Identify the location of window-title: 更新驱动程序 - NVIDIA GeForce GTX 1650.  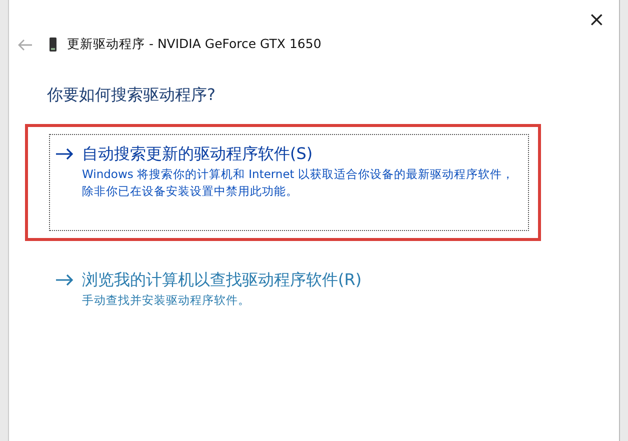
(194, 44).